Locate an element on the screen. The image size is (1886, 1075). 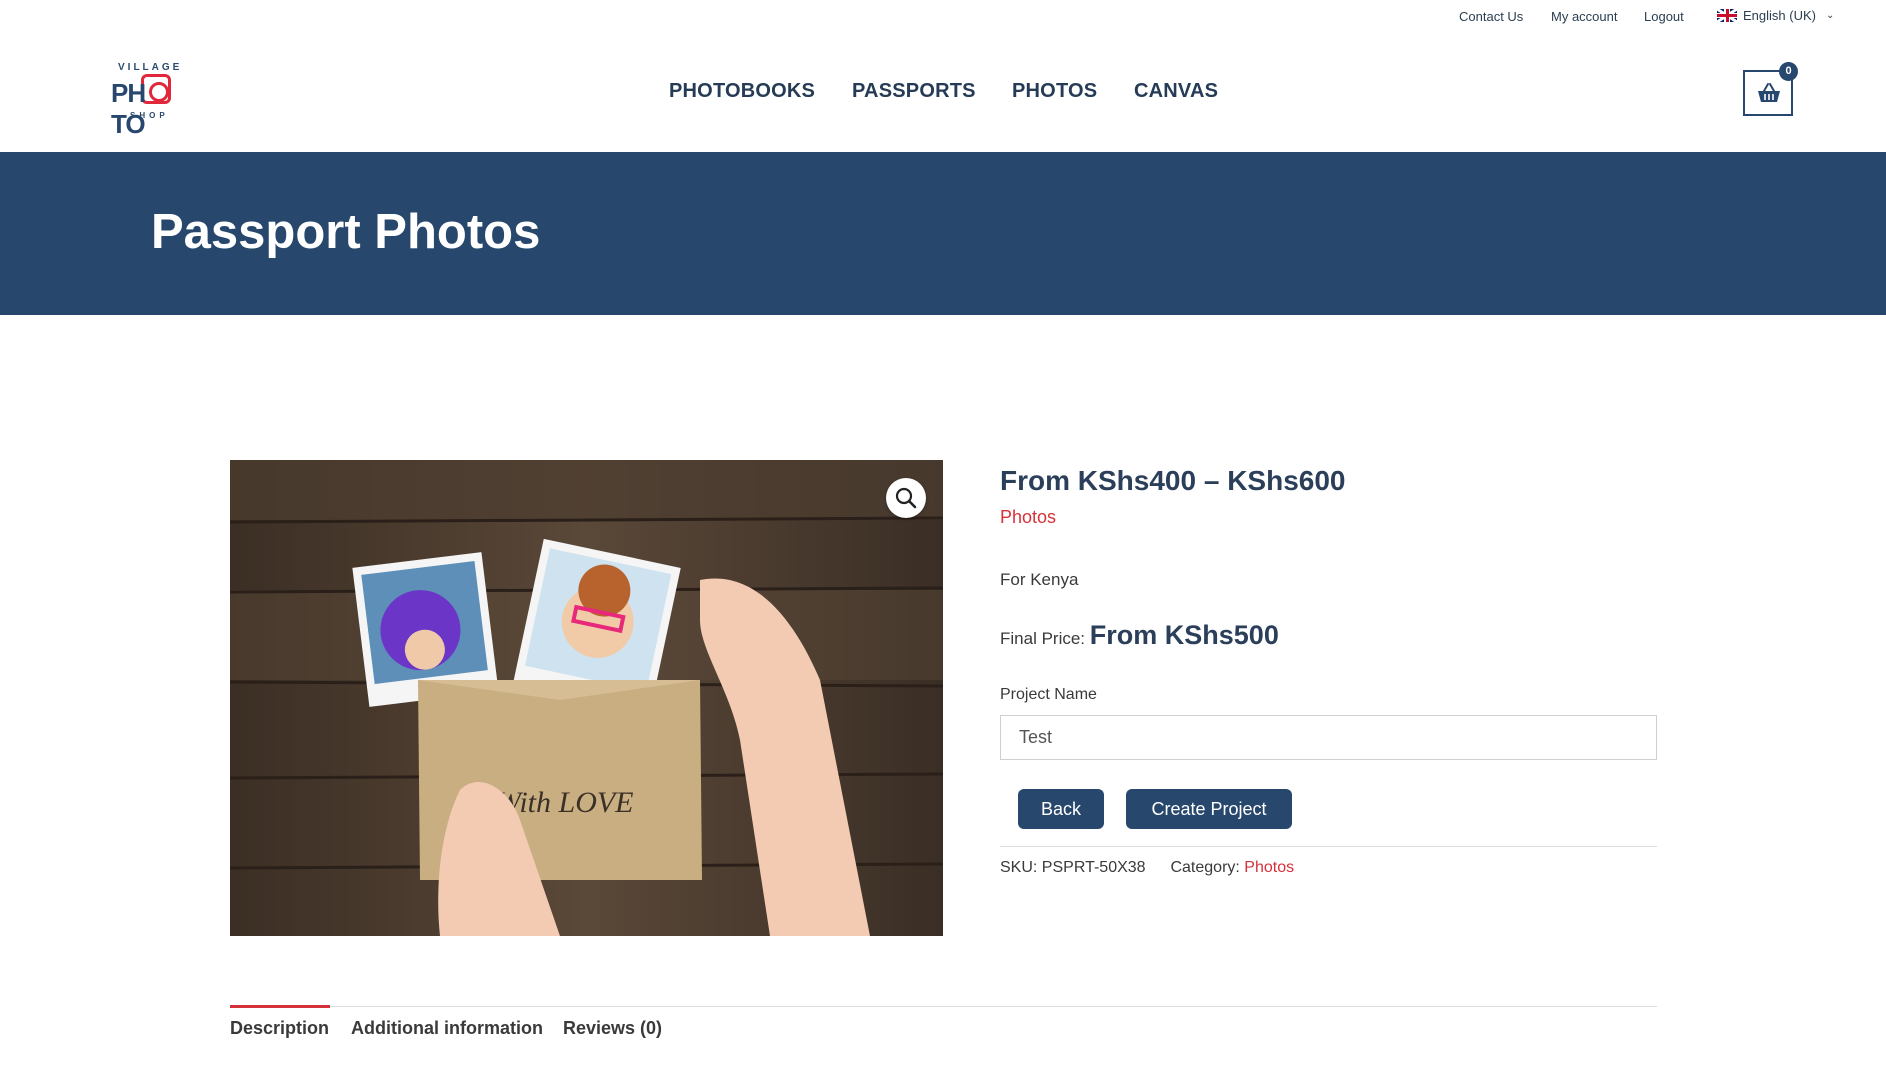
logo-shop-text: SHOP is located at coordinates (149, 115).